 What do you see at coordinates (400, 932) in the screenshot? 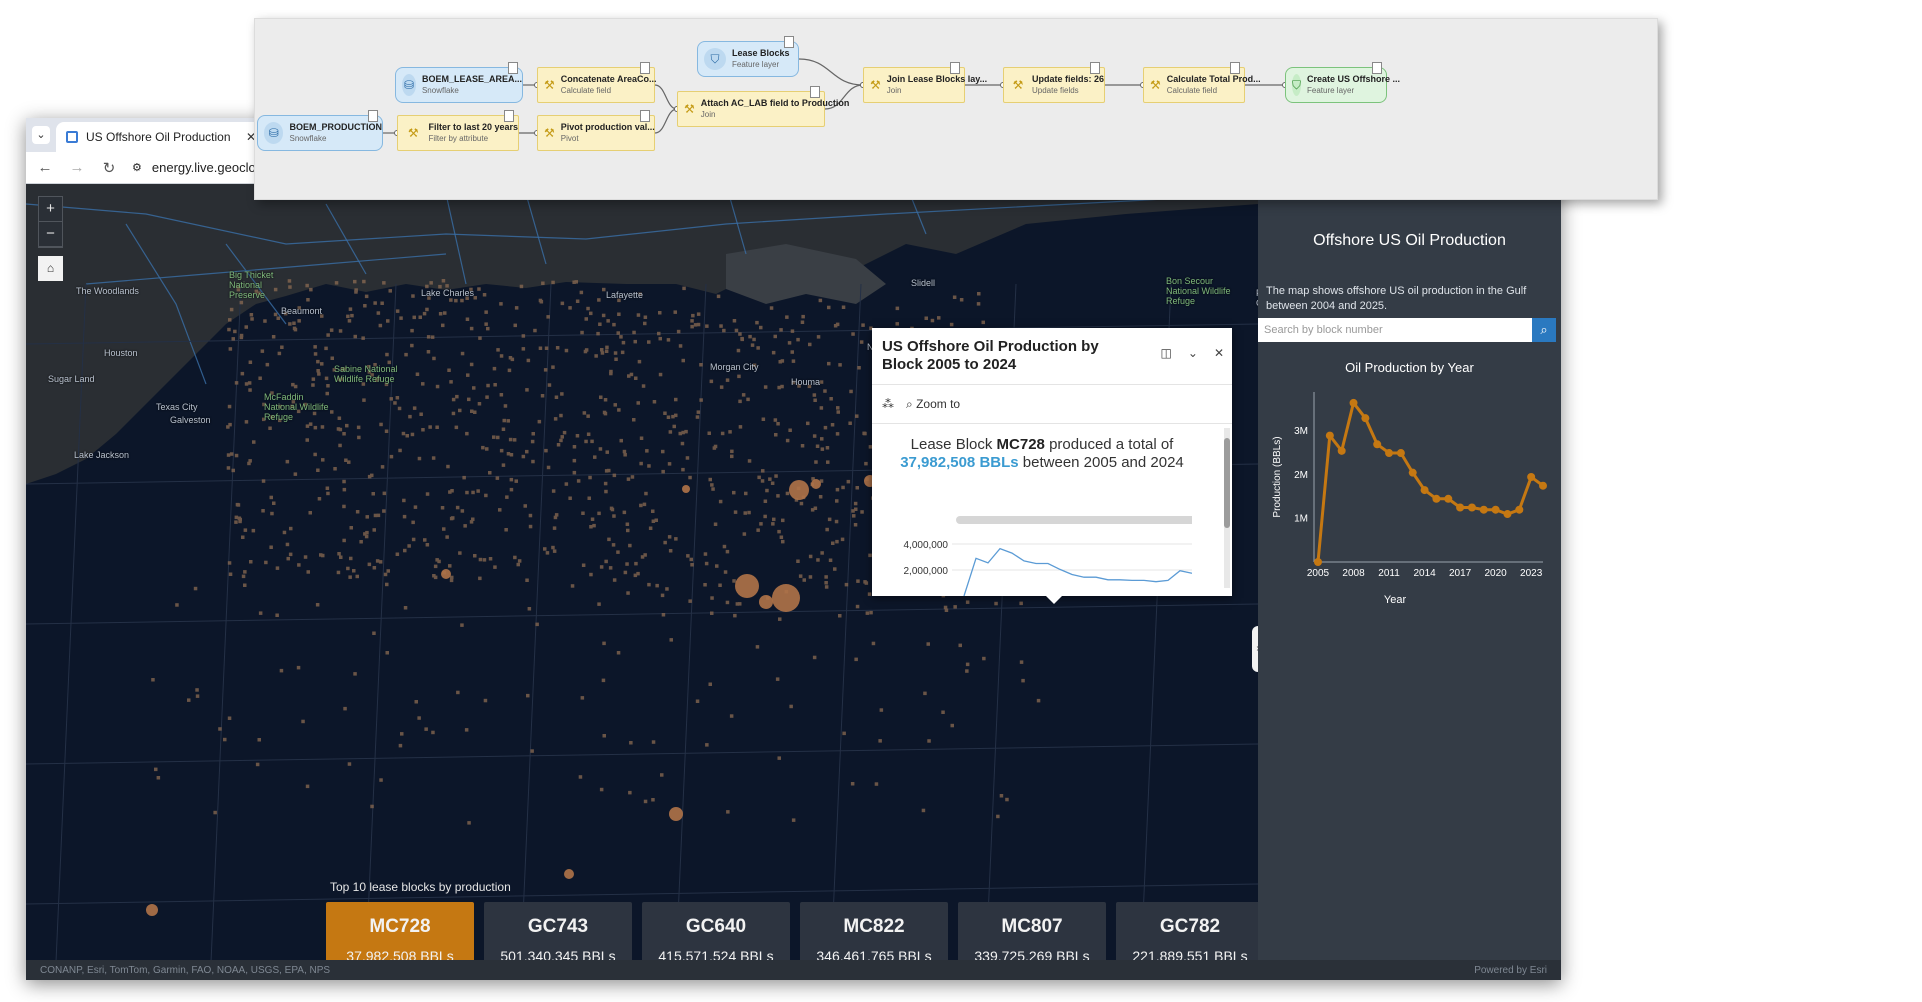
I see `top10-card: MC728 37,982,508 BBLs` at bounding box center [400, 932].